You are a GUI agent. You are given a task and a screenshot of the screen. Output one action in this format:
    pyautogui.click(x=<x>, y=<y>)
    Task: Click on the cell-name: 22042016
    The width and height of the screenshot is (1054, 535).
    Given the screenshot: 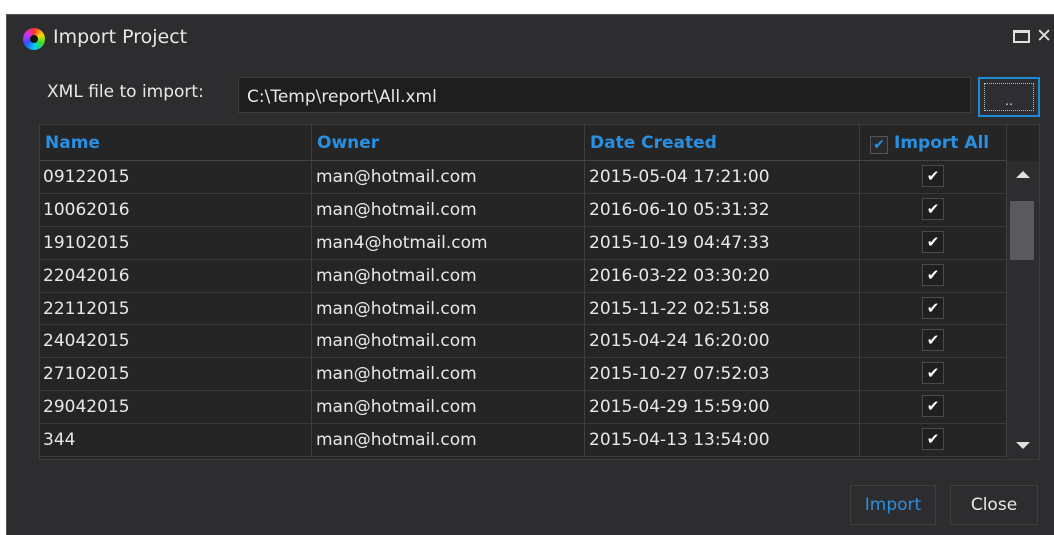 What is the action you would take?
    pyautogui.click(x=176, y=275)
    